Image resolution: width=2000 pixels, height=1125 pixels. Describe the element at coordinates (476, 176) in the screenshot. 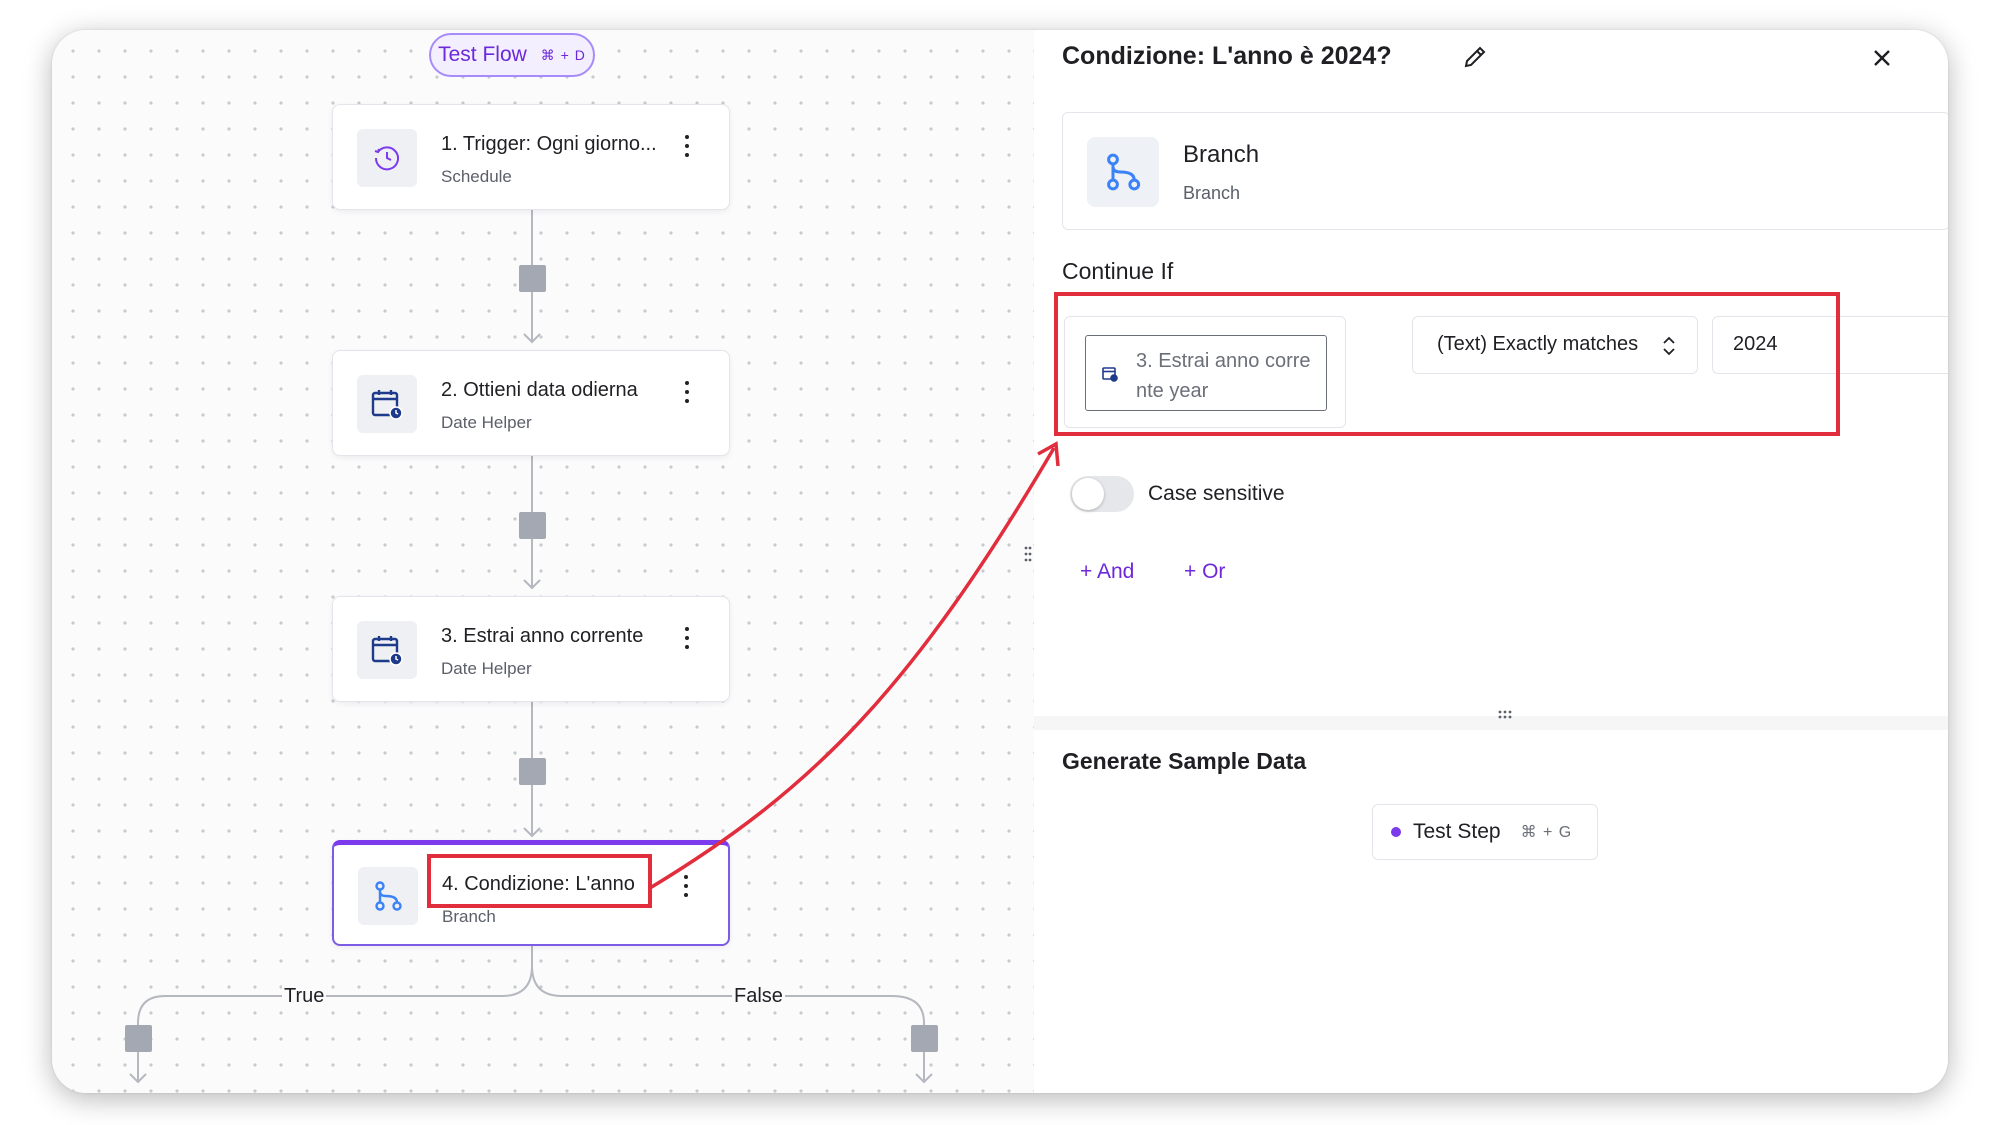

I see `step-subtitle: Schedule` at that location.